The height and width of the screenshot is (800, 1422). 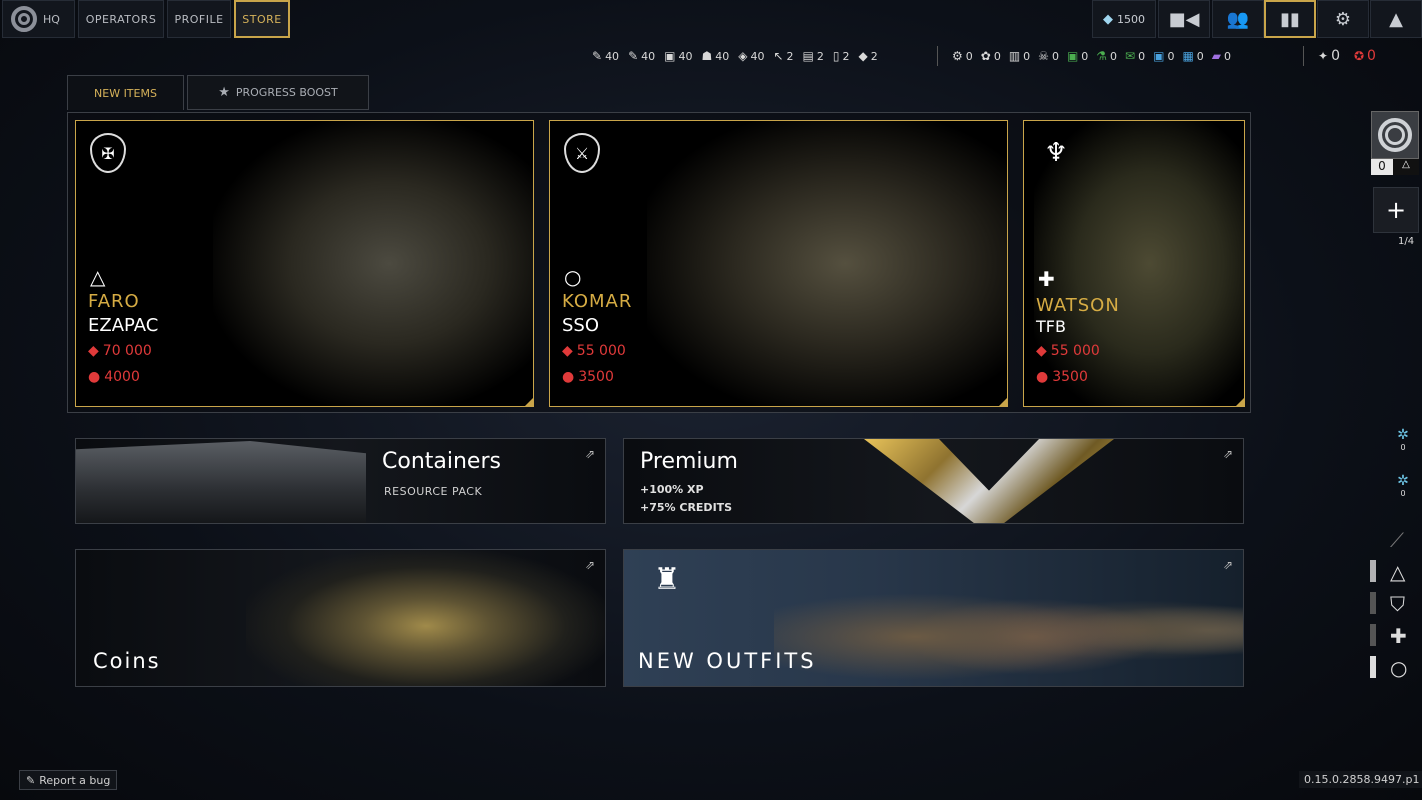 I want to click on report-bug-label: Report a bug, so click(x=75, y=780).